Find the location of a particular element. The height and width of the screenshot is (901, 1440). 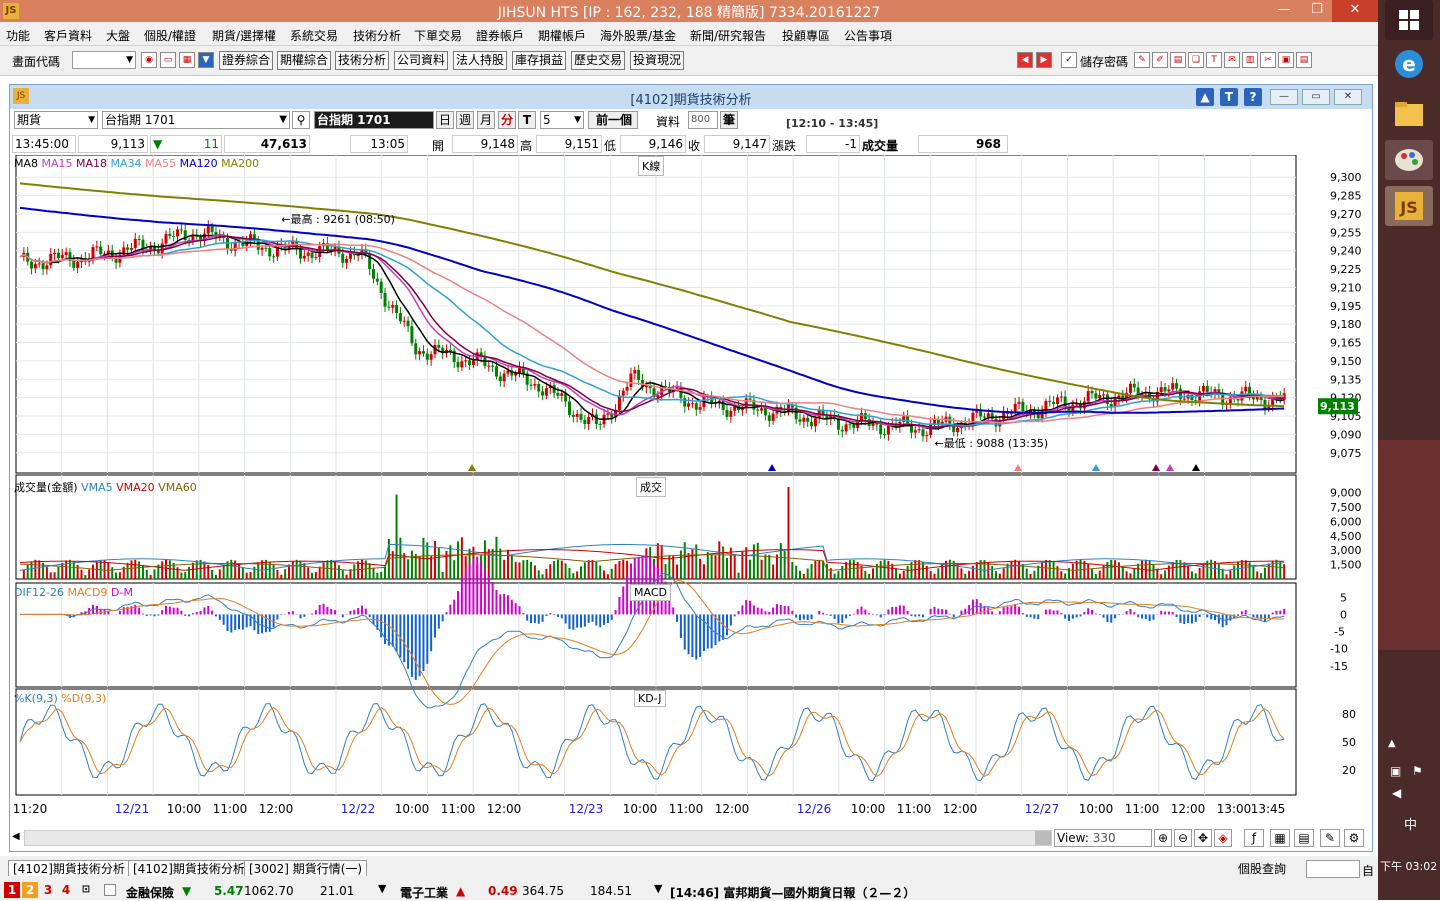

menu-item: 新聞/研究報告 is located at coordinates (728, 35).